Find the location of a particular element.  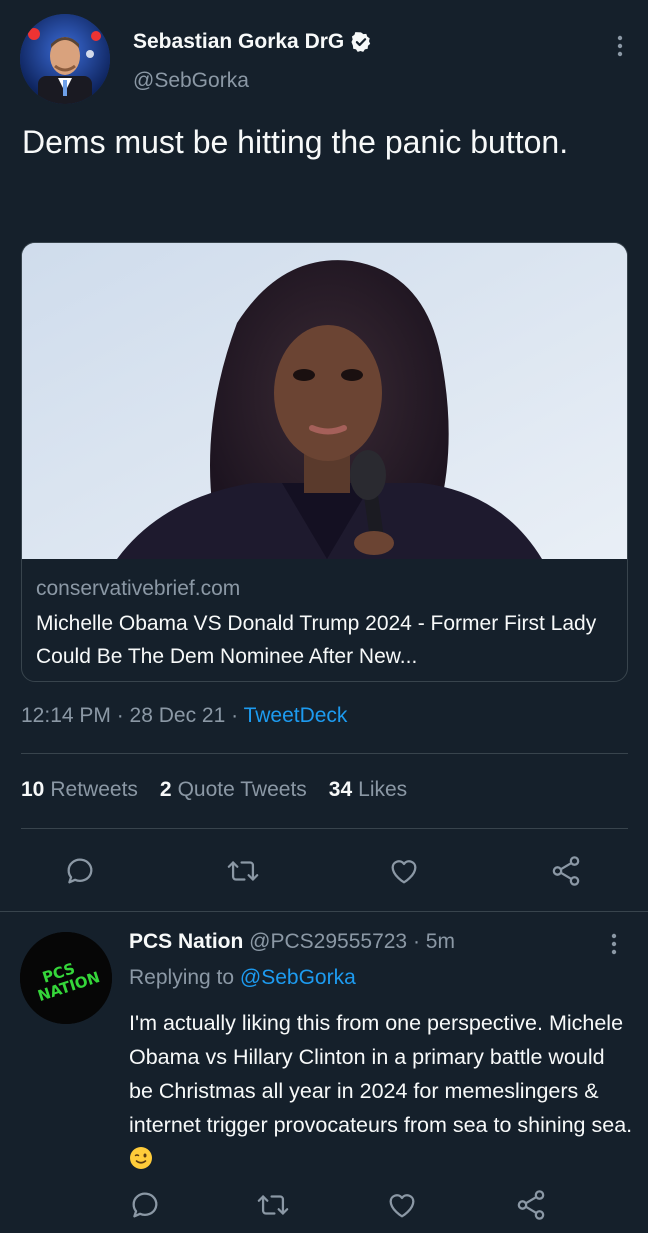

winking-face-emoji is located at coordinates (141, 1158).